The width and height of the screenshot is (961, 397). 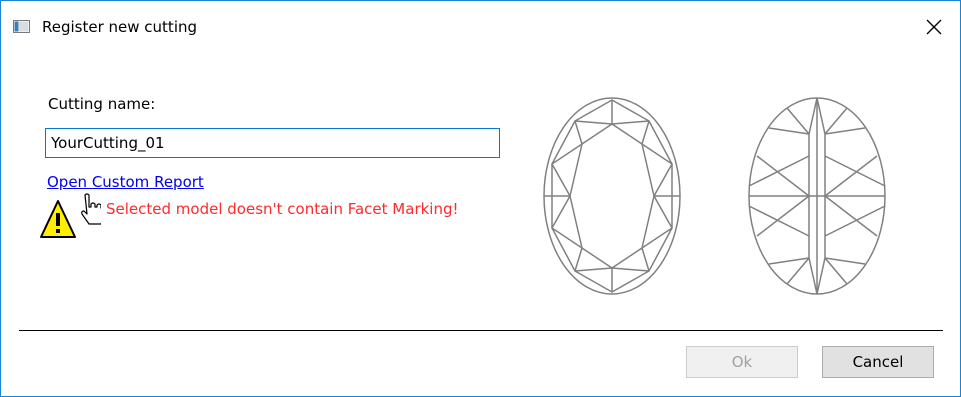 I want to click on close-icon, so click(x=934, y=27).